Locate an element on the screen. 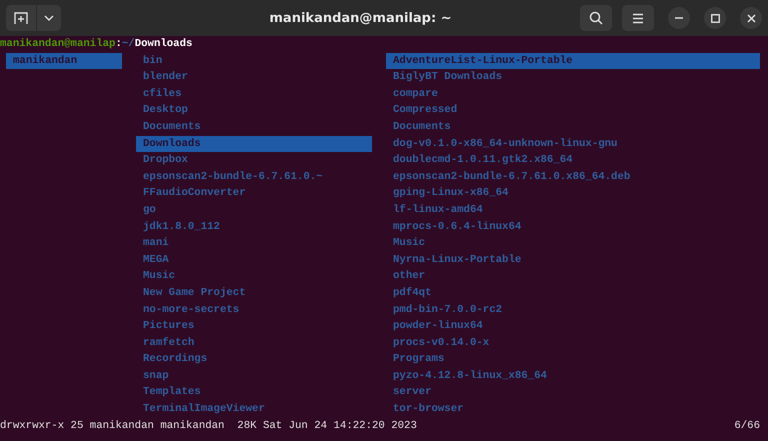  file-entry: epsonscan2-bundle-6.7.61.0.x86_64.deb is located at coordinates (573, 177).